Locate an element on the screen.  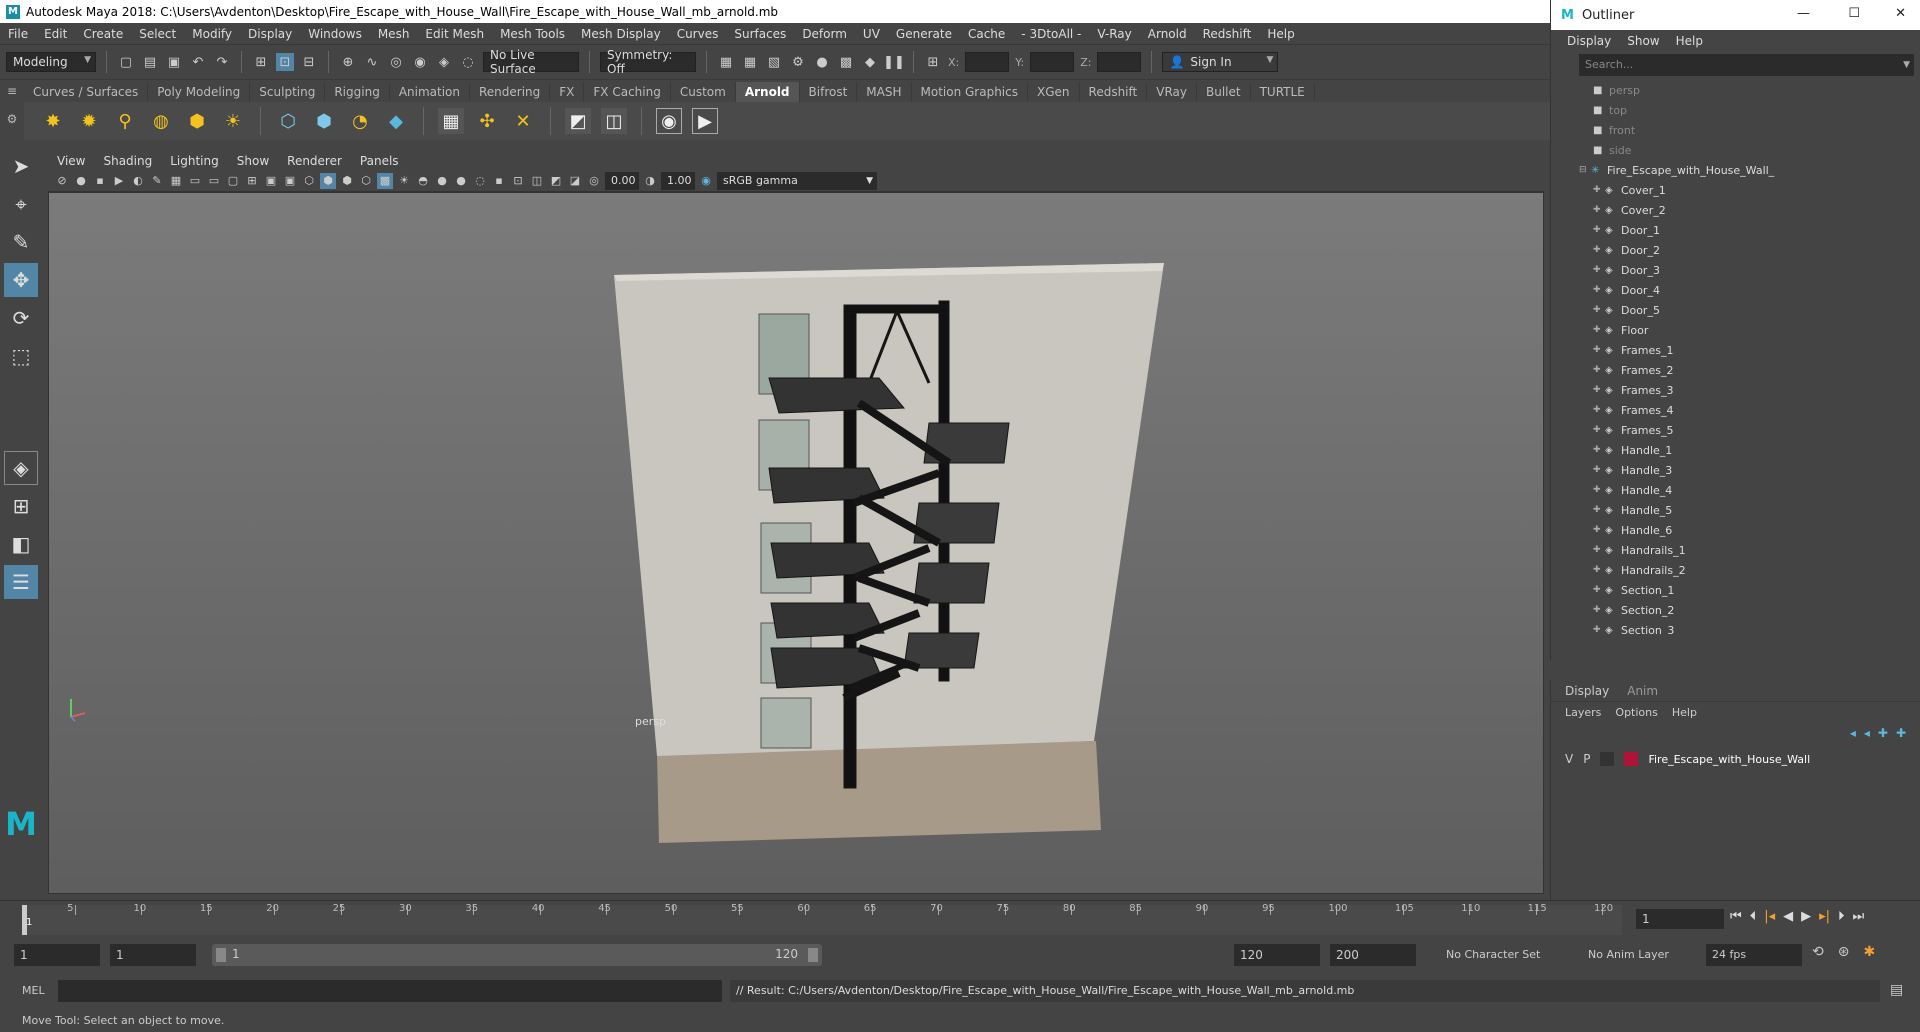
viewport-menu-item: Panels is located at coordinates (379, 161).